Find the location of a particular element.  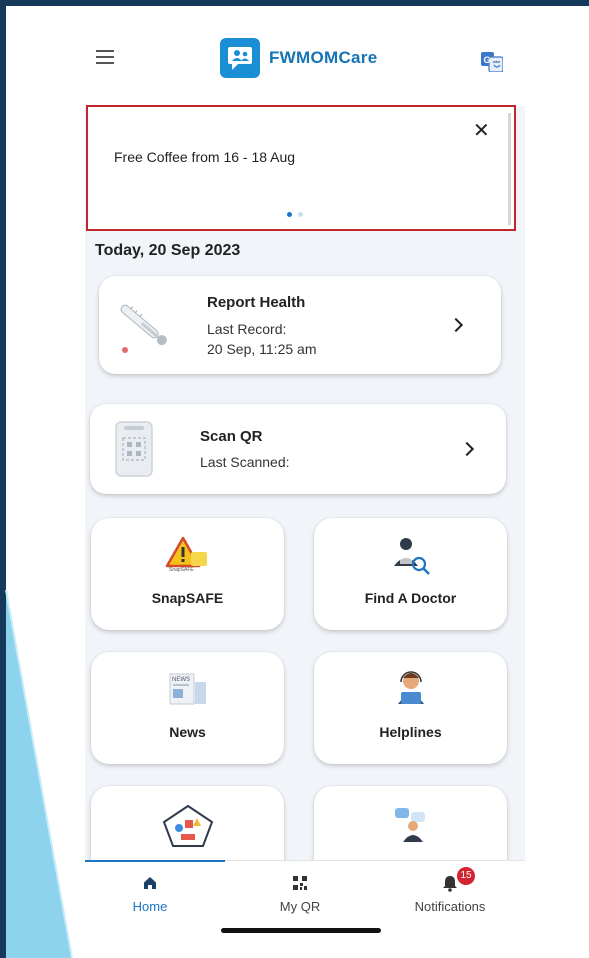

tile-label: News is located at coordinates (187, 732).